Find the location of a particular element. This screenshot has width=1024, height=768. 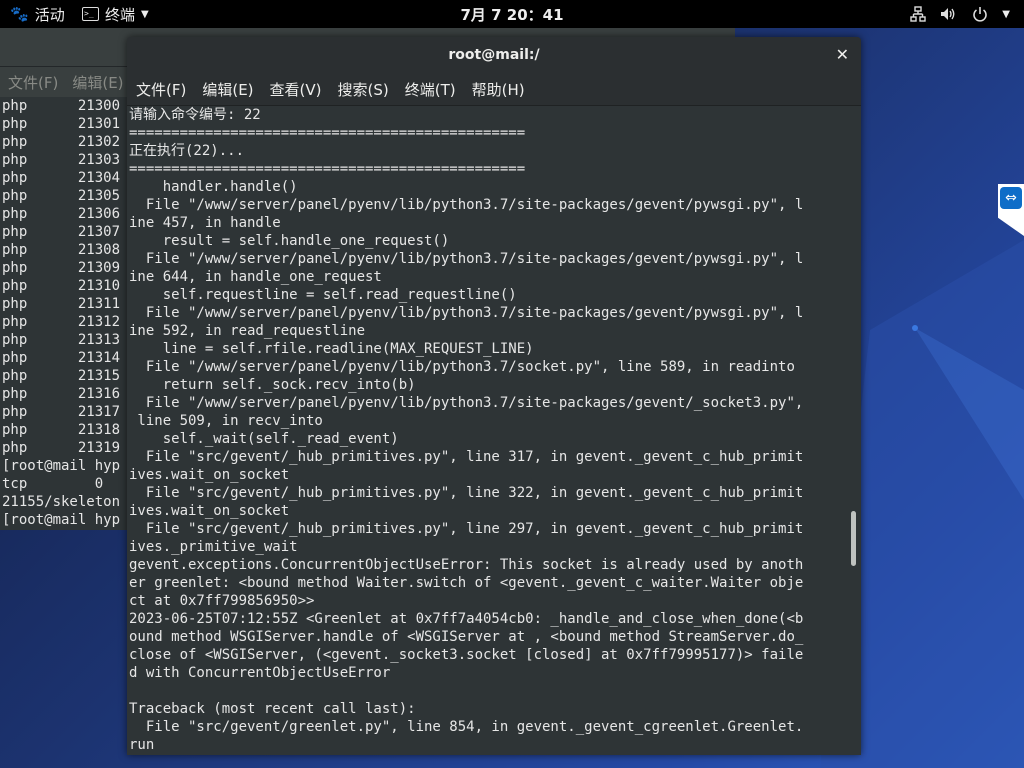

network-icon is located at coordinates (918, 14).